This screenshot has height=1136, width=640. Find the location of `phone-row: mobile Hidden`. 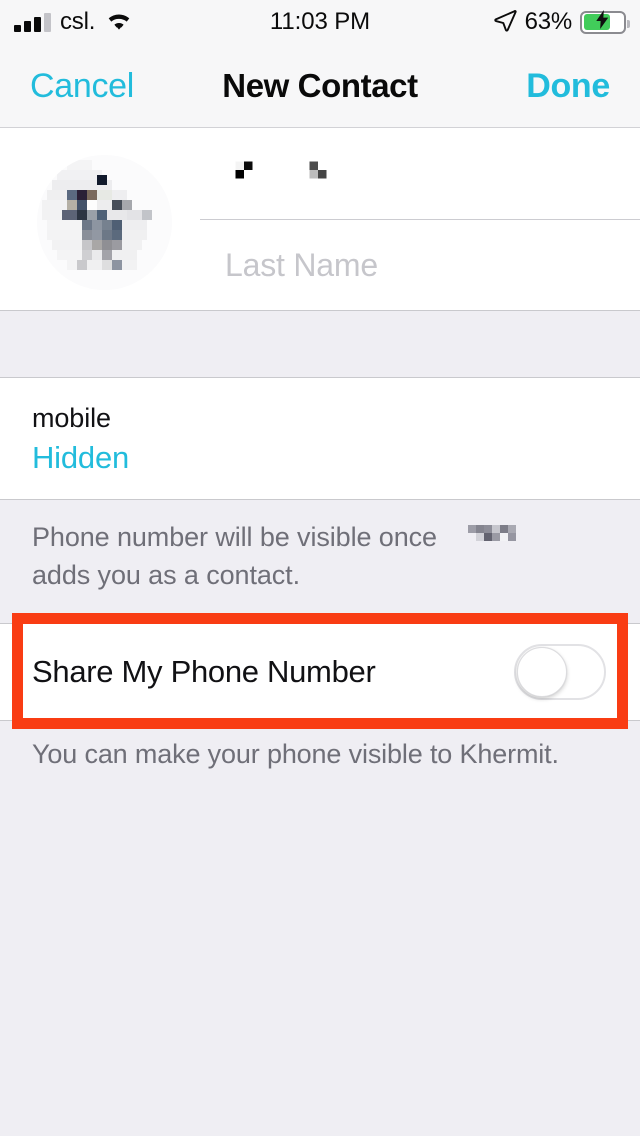

phone-row: mobile Hidden is located at coordinates (320, 439).